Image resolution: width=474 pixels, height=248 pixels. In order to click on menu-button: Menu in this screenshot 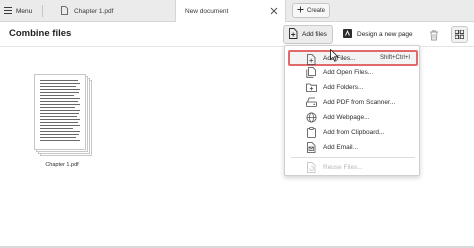, I will do `click(18, 11)`.